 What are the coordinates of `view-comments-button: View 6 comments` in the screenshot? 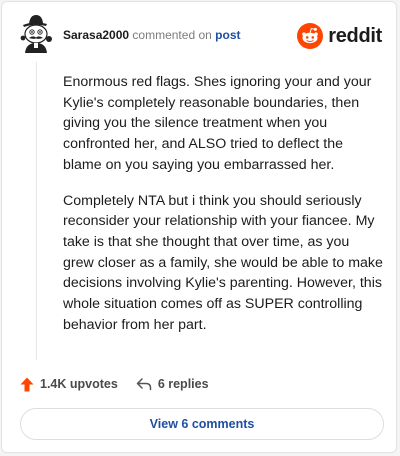 It's located at (202, 424).